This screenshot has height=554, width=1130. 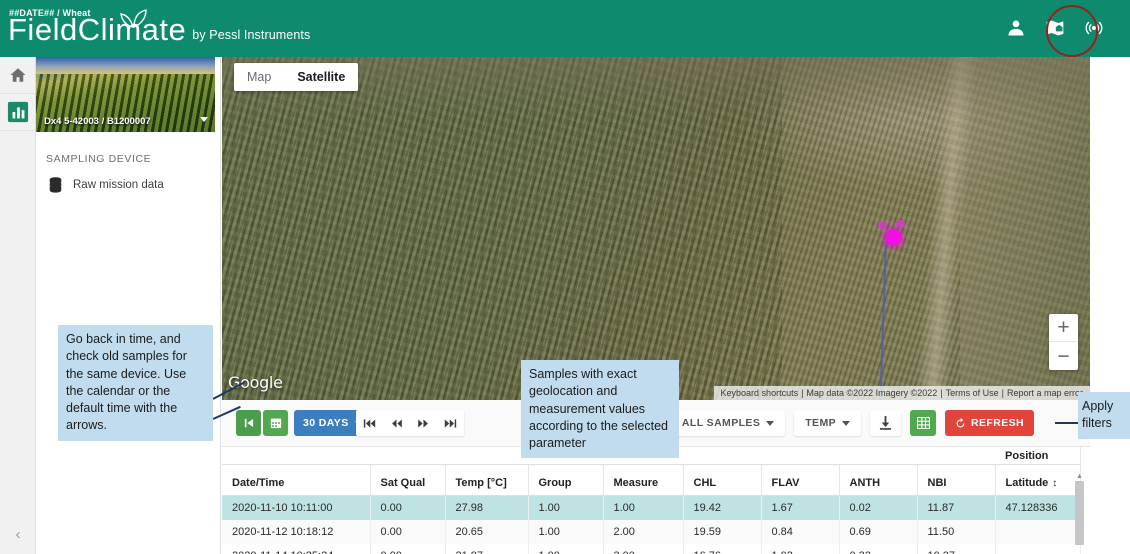 I want to click on rail-item-home, so click(x=17, y=75).